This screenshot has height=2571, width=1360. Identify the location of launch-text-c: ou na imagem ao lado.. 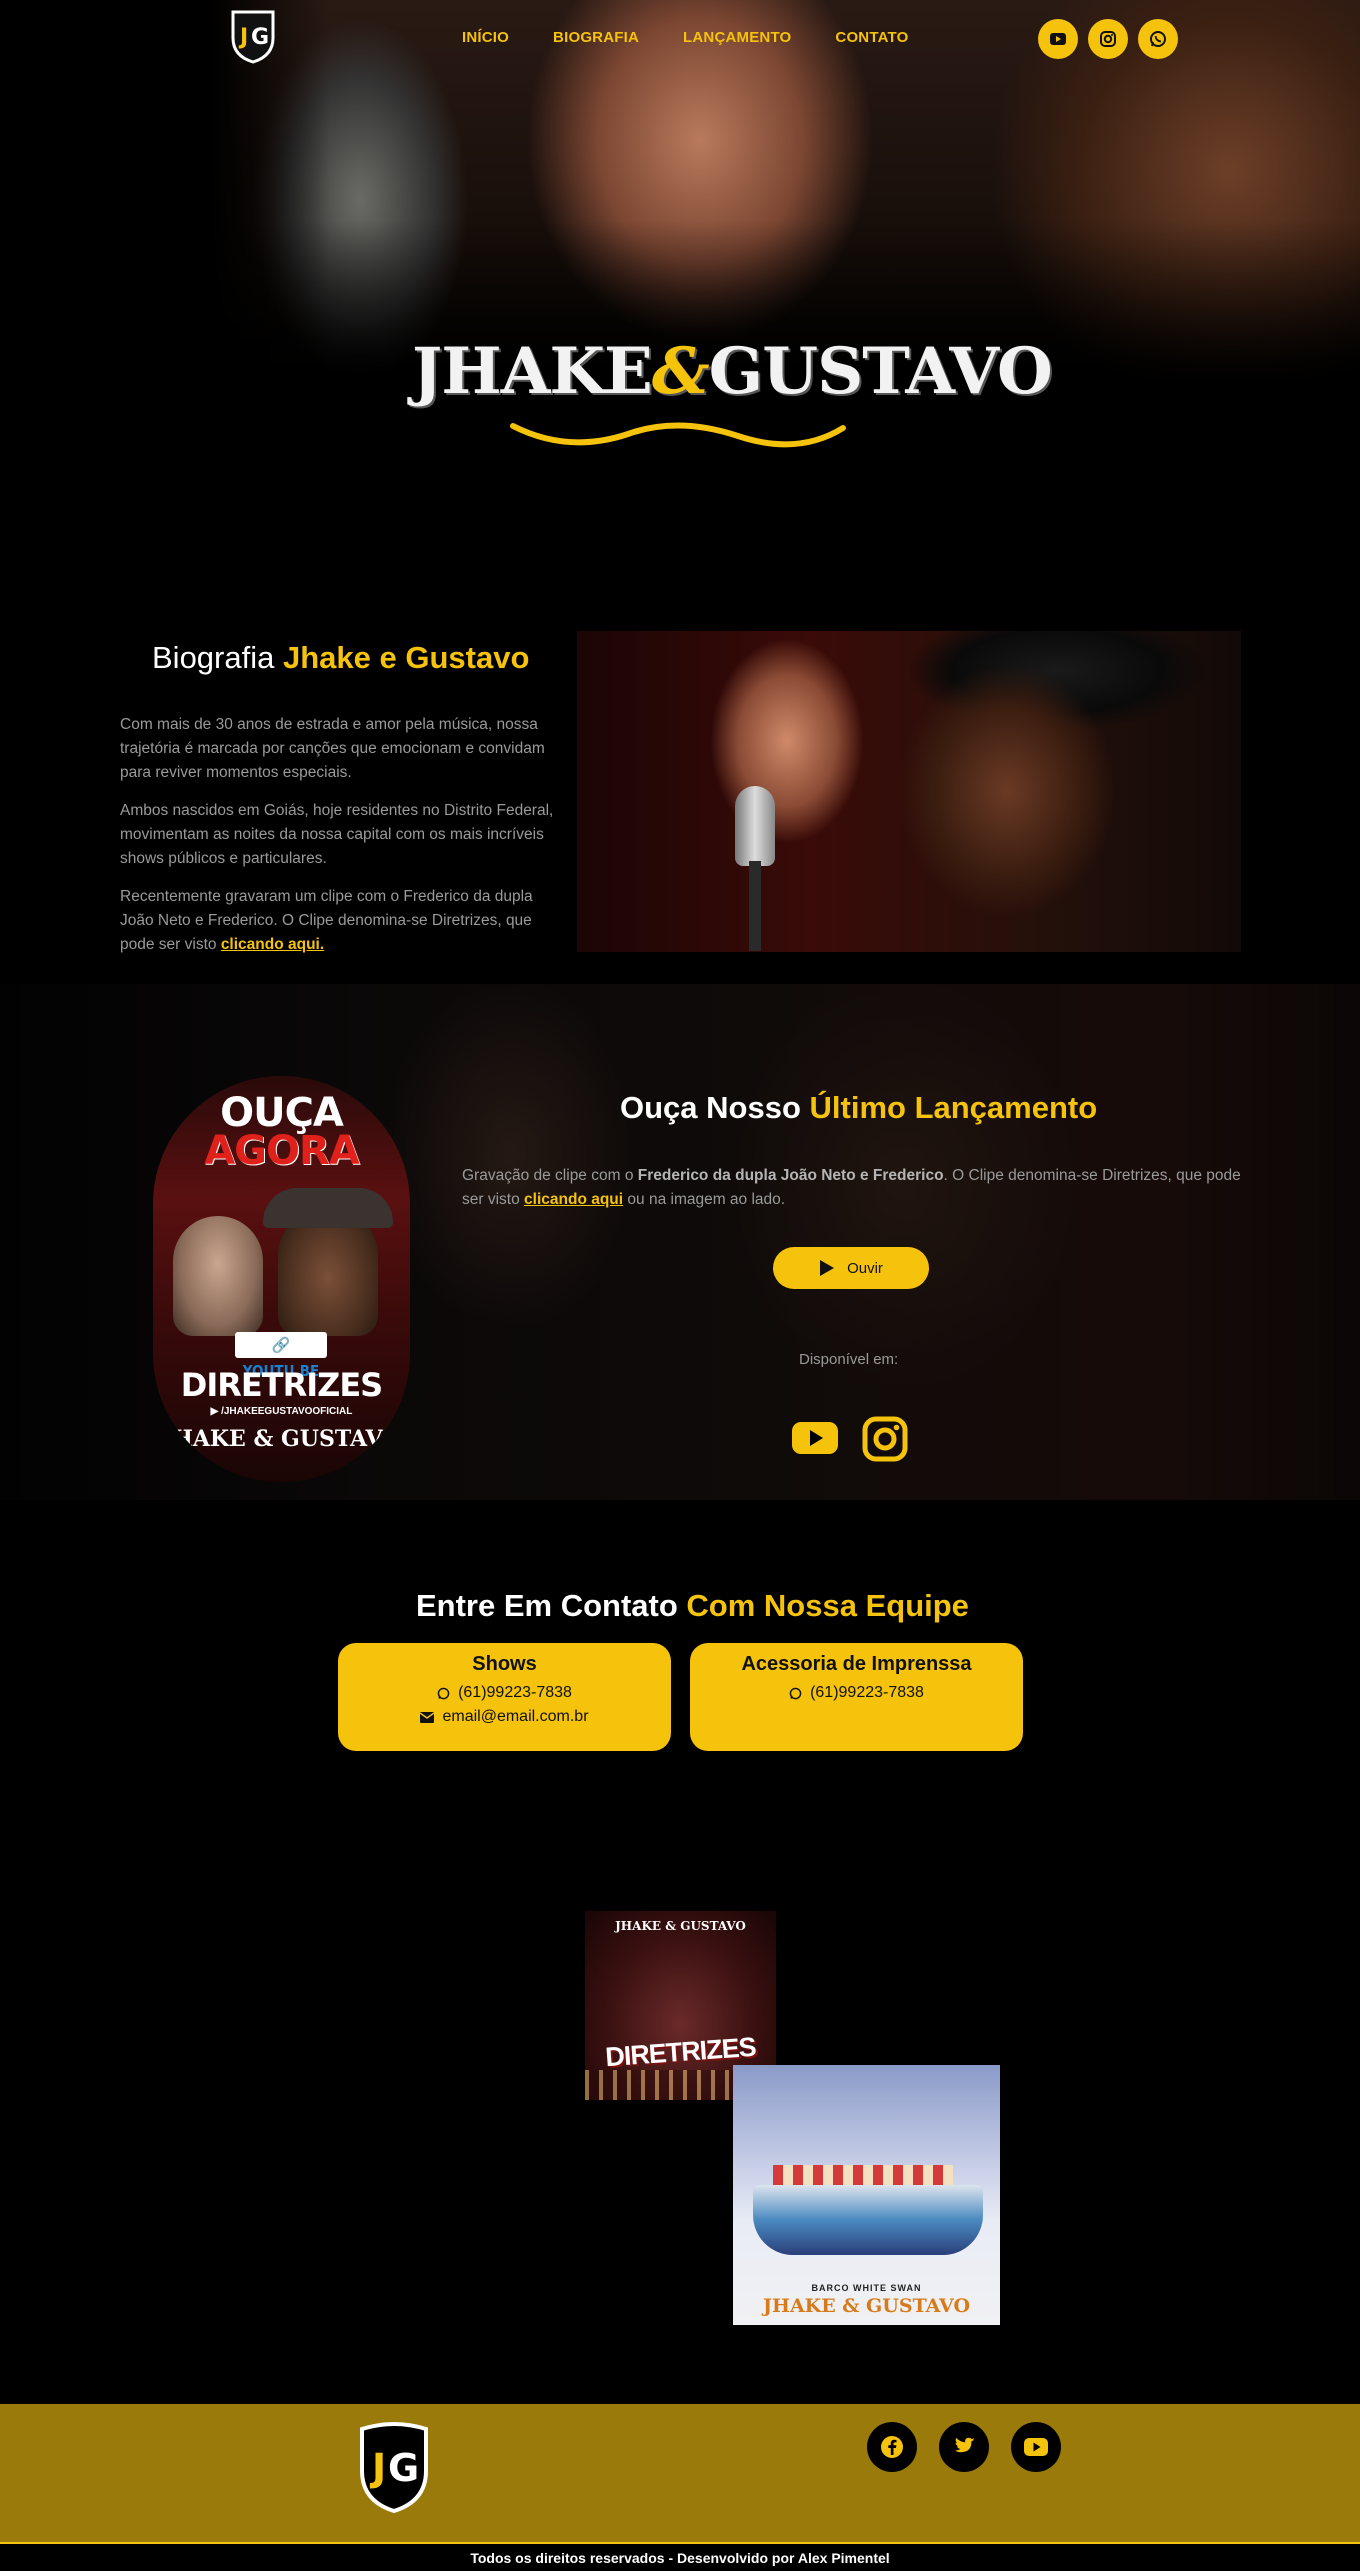
(706, 1199).